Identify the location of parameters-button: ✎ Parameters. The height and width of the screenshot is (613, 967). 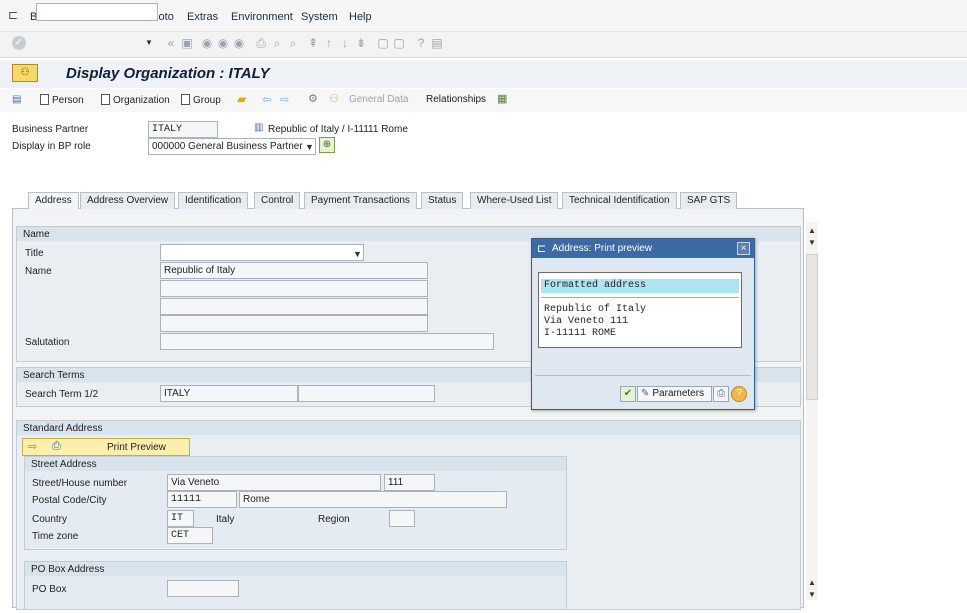
(674, 394).